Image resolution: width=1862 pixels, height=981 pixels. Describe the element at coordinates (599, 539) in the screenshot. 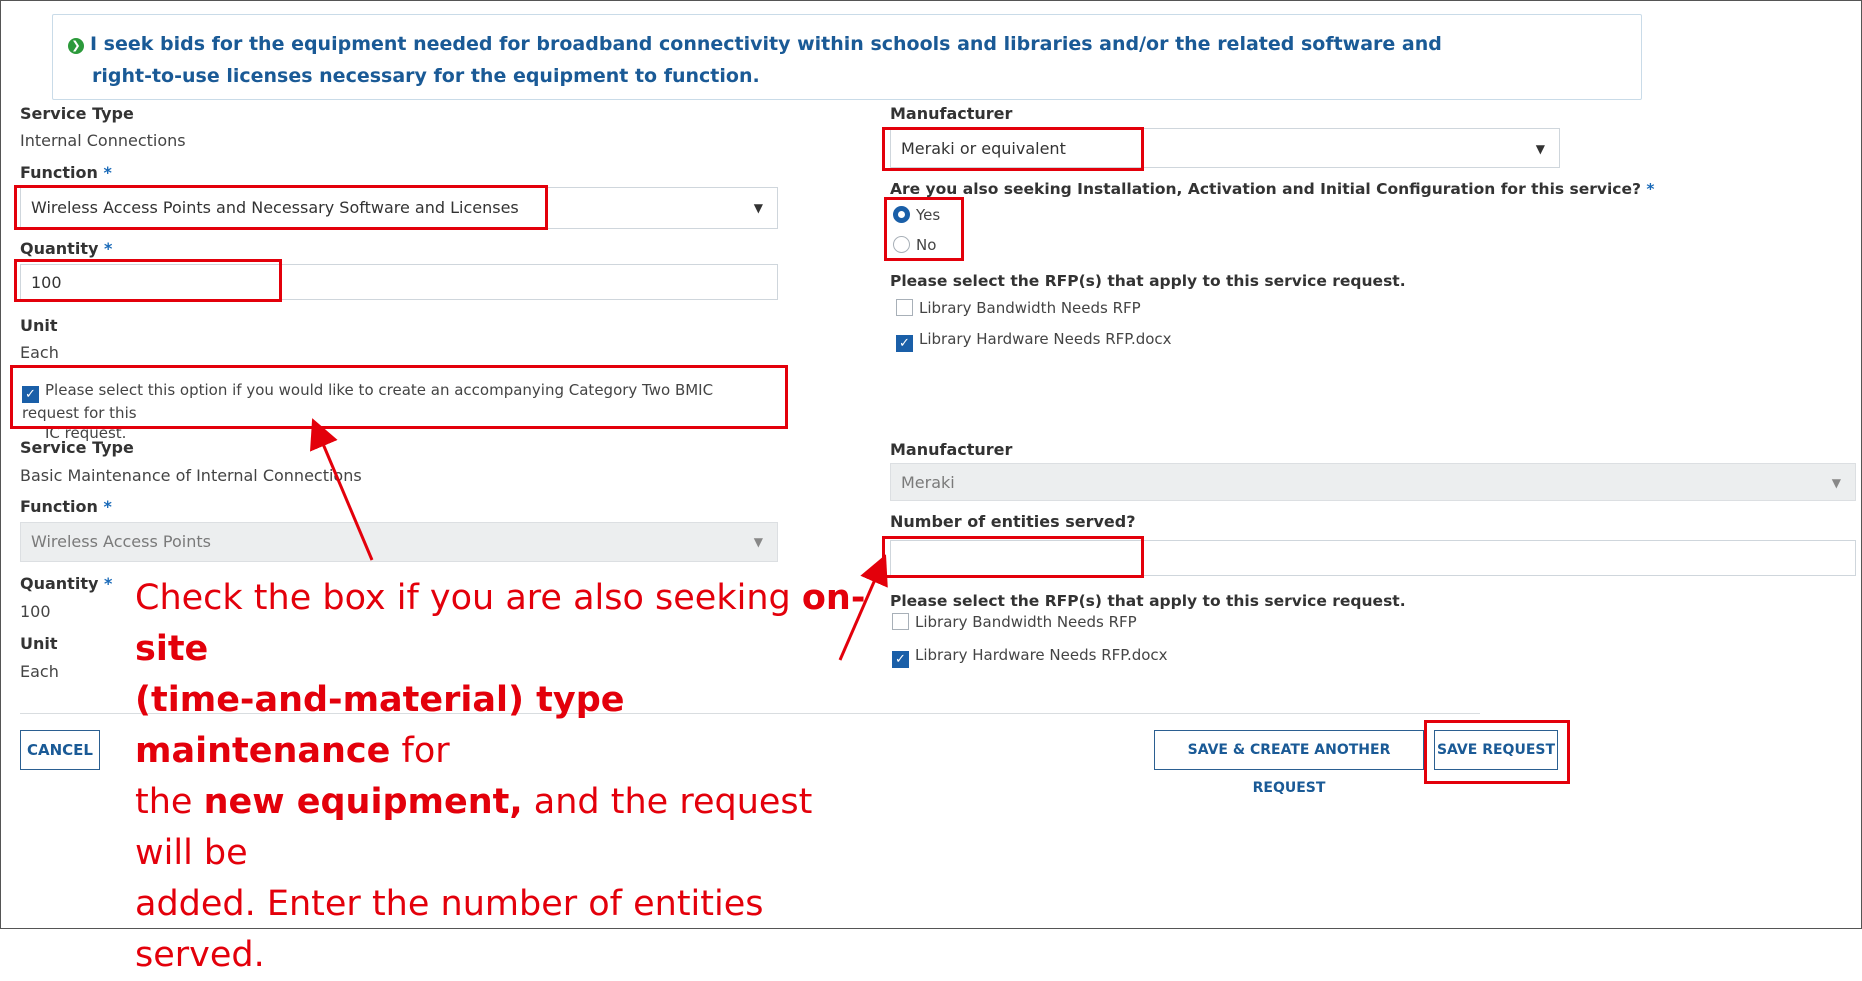

I see `callout-arrows` at that location.